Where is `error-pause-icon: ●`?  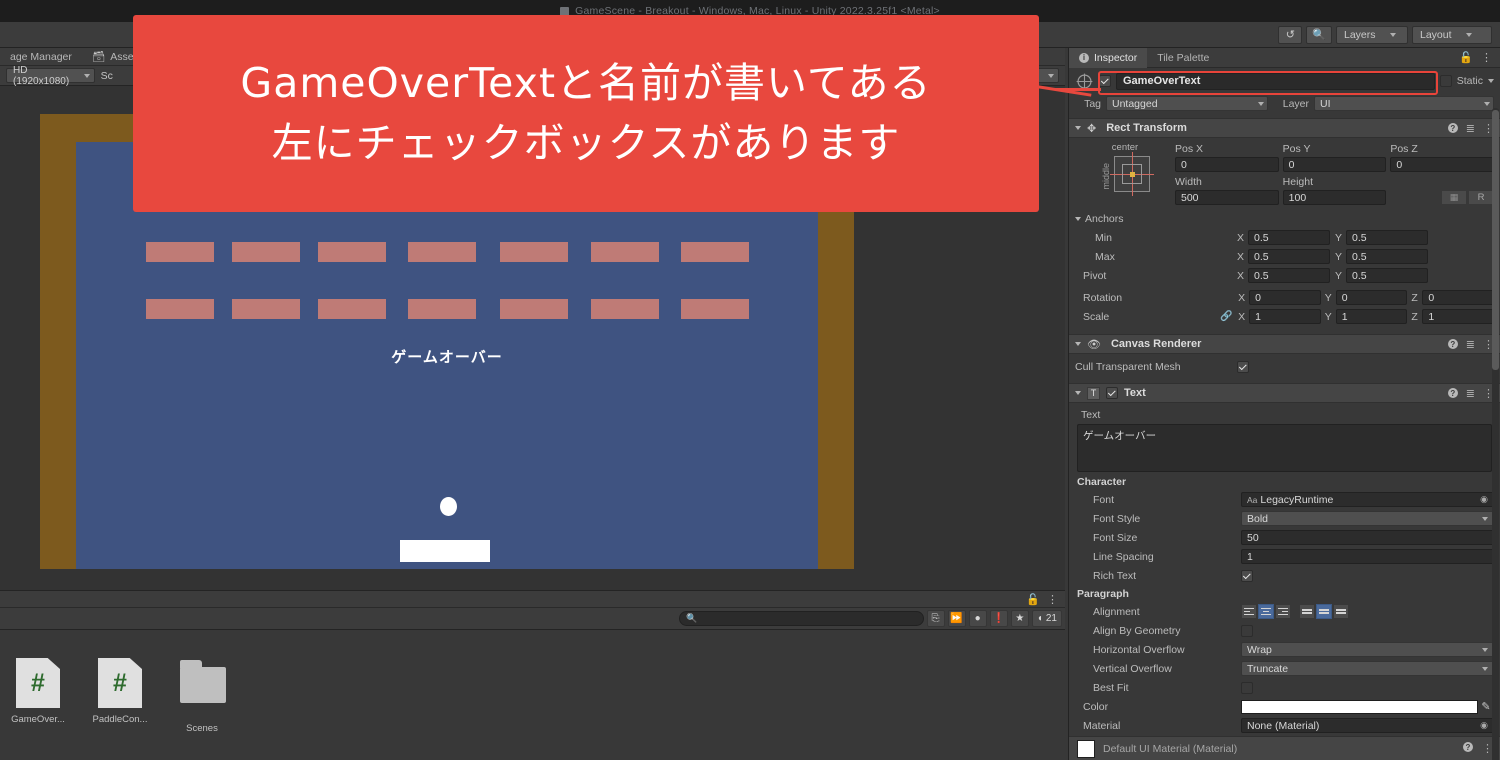 error-pause-icon: ● is located at coordinates (977, 618).